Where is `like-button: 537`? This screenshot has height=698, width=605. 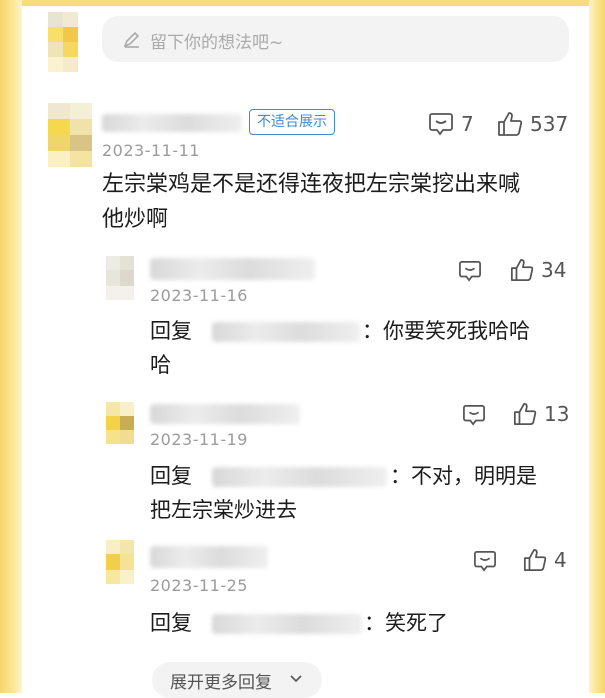 like-button: 537 is located at coordinates (532, 124).